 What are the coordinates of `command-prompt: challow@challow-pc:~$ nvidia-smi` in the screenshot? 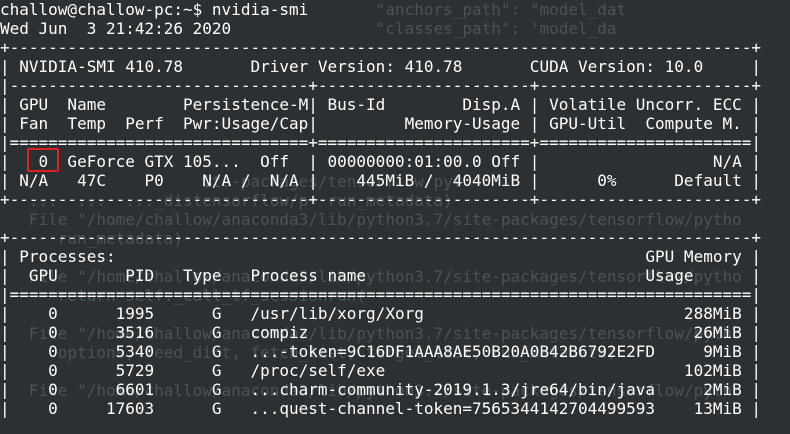 It's located at (154, 9).